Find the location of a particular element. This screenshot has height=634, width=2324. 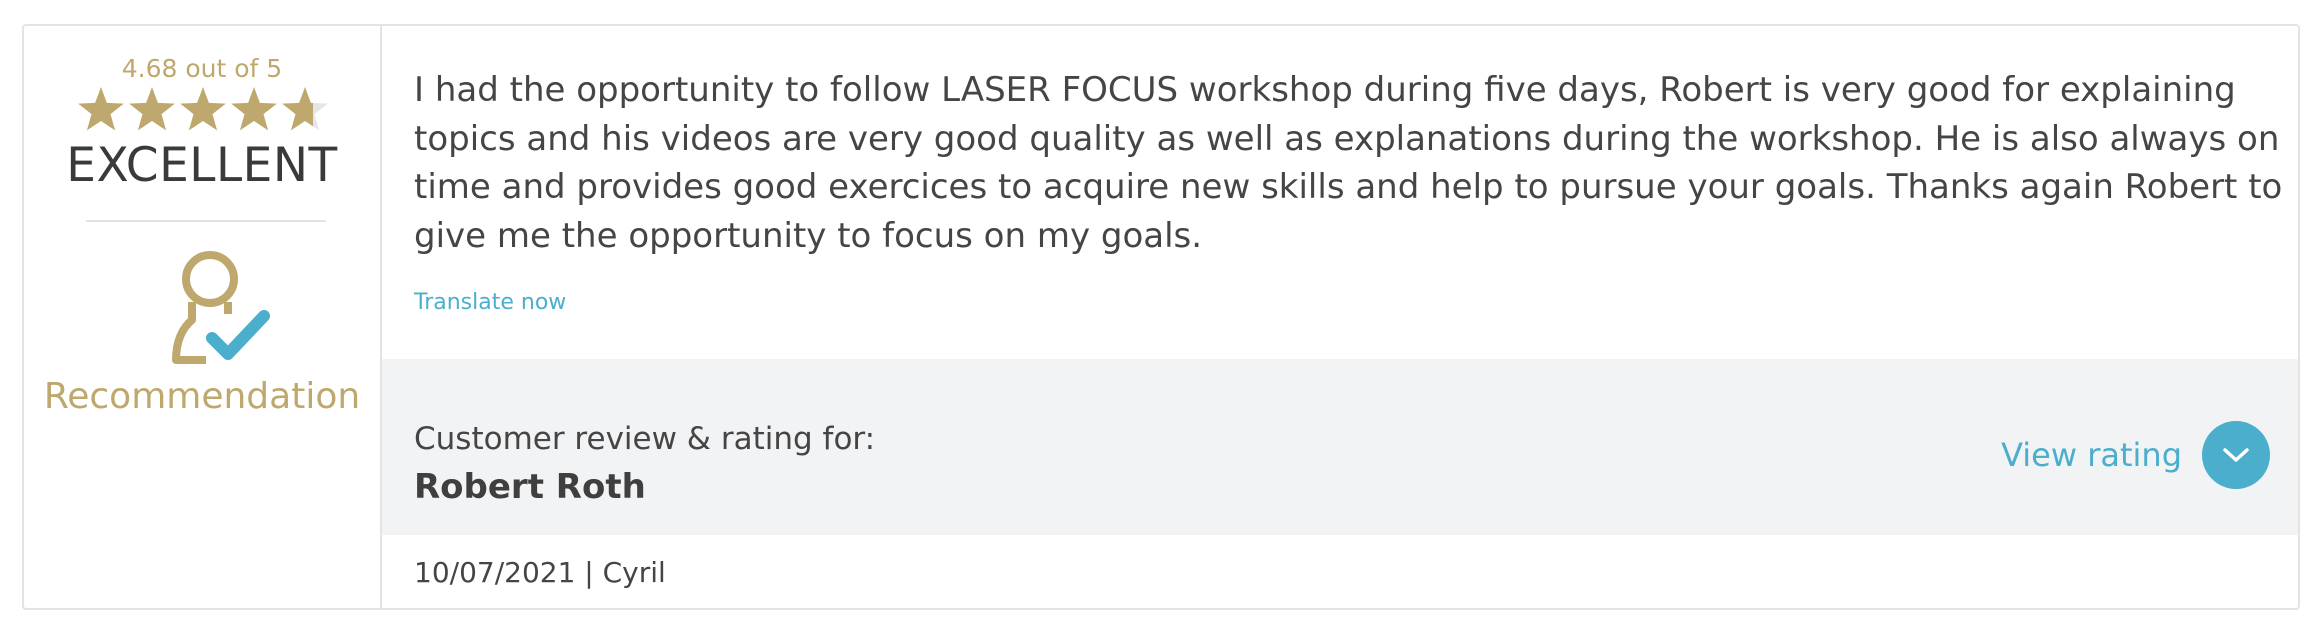

recommendation-label: Recommendation is located at coordinates (202, 396).